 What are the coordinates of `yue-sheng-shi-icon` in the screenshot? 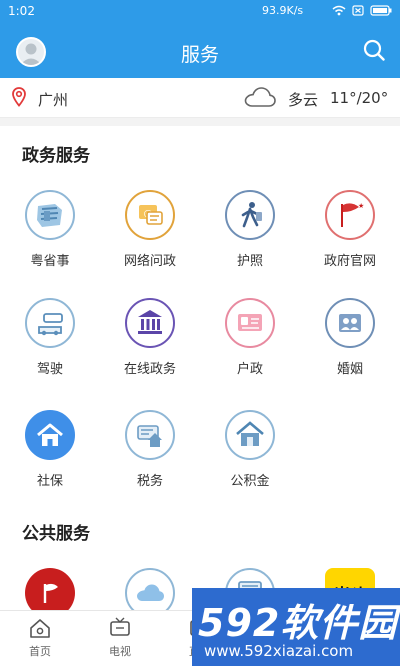 It's located at (50, 215).